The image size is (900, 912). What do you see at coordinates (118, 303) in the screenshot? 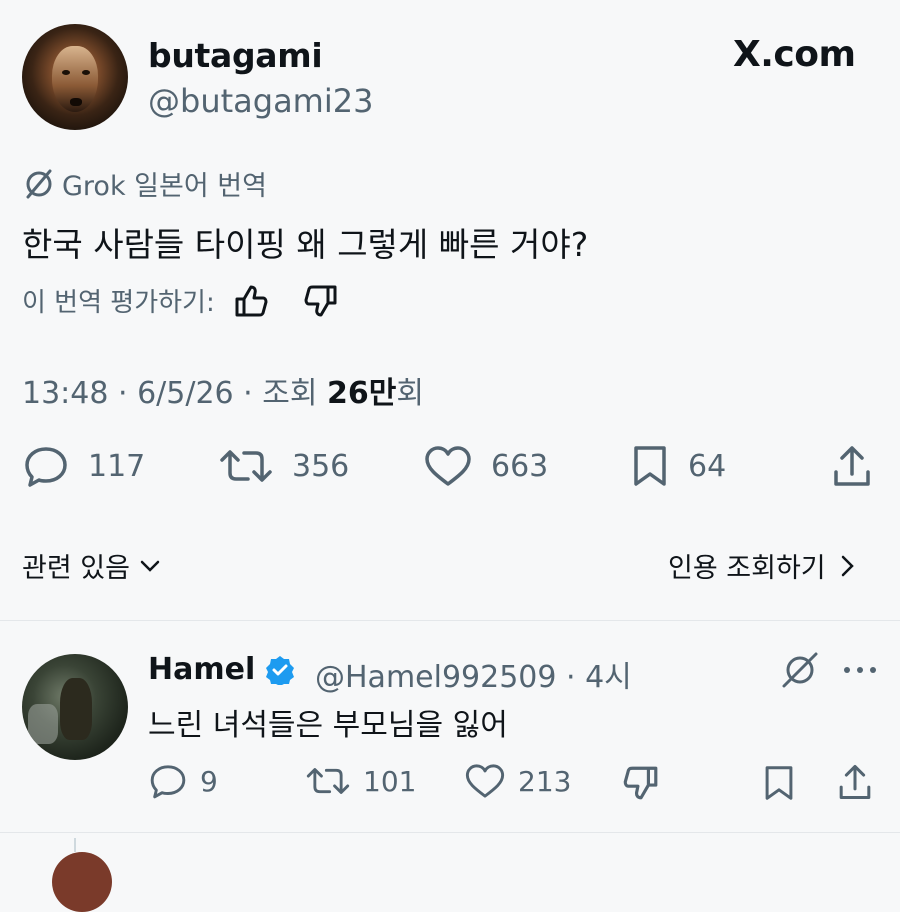
I see `rate-translation-label: 이 번역 평가하기:` at bounding box center [118, 303].